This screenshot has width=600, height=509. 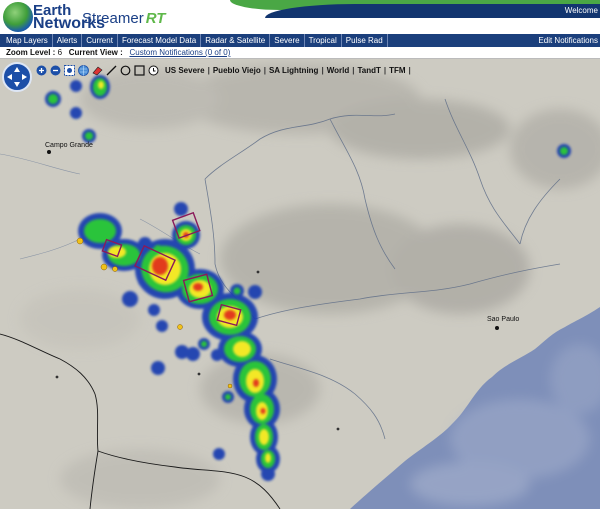 What do you see at coordinates (160, 40) in the screenshot?
I see `menu-item-forecast-model-data: Forecast Model Data` at bounding box center [160, 40].